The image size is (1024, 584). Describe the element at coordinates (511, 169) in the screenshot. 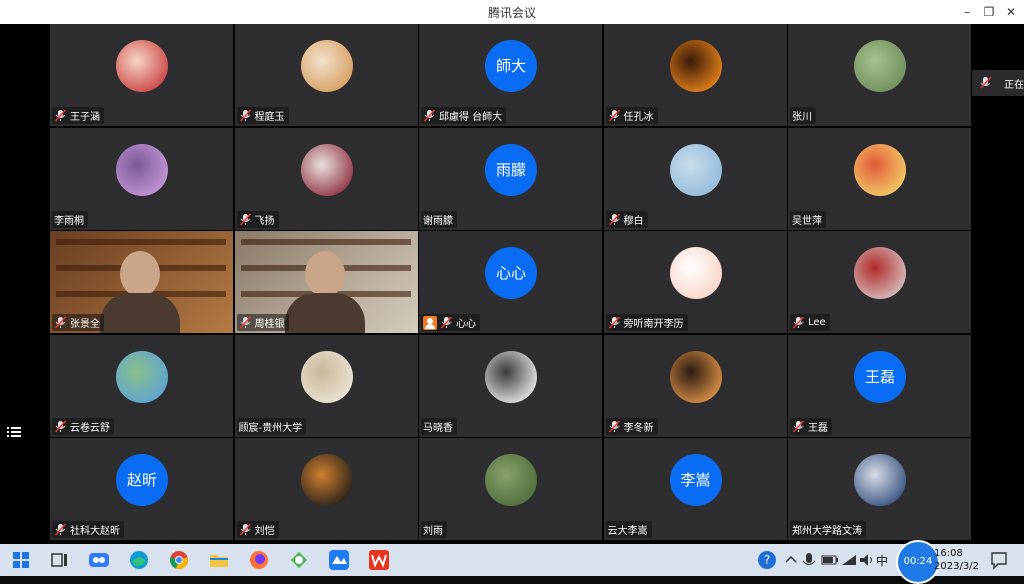

I see `participant-avatar: 雨朦` at that location.